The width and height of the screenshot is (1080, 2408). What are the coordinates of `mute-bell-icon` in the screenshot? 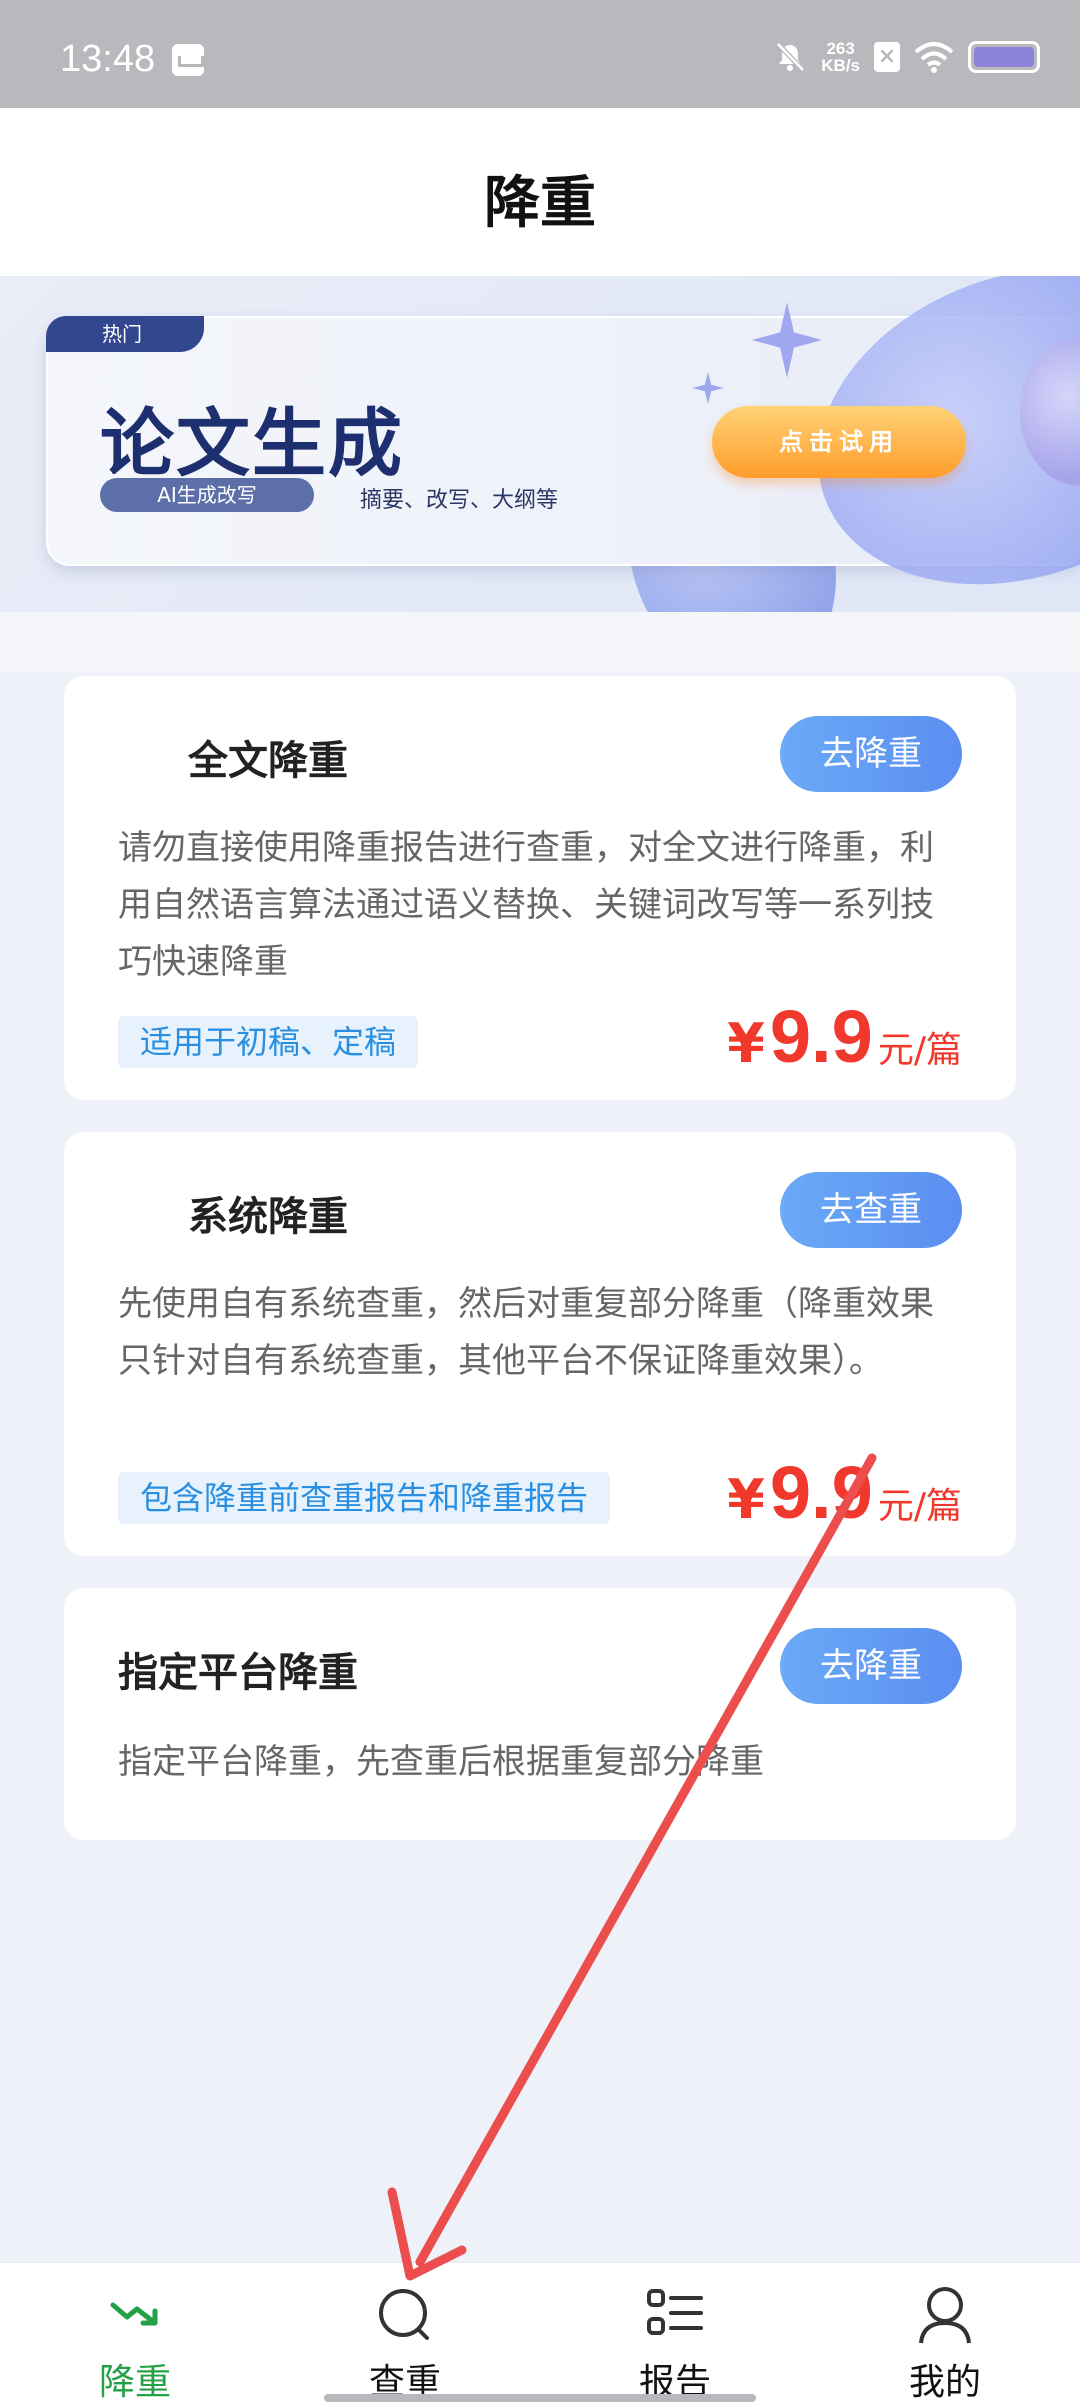 It's located at (791, 57).